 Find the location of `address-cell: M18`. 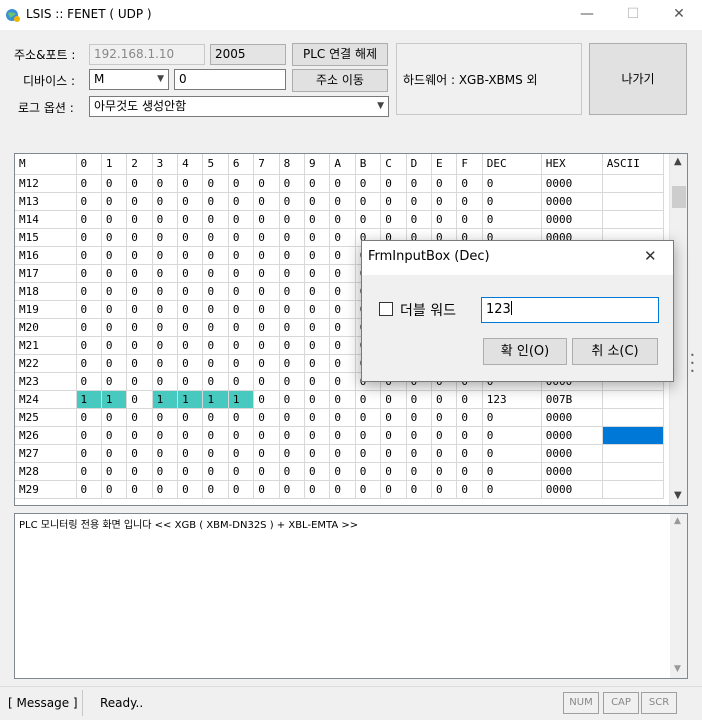

address-cell: M18 is located at coordinates (46, 291).